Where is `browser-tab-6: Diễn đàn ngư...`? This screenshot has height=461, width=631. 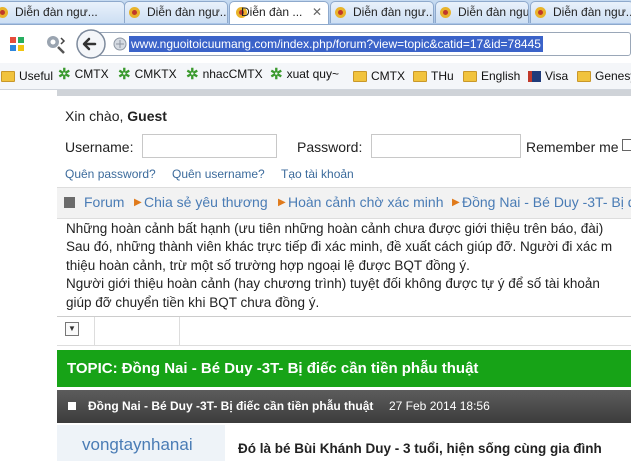
browser-tab-6: Diễn đàn ngư... is located at coordinates (580, 12).